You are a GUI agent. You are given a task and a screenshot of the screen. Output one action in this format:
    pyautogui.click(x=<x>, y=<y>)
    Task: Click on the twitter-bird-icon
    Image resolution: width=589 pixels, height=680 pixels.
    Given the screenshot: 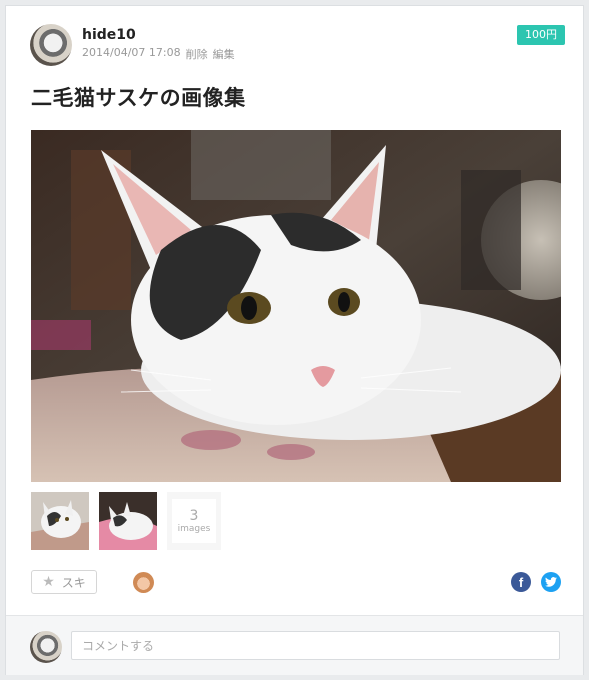 What is the action you would take?
    pyautogui.click(x=551, y=582)
    